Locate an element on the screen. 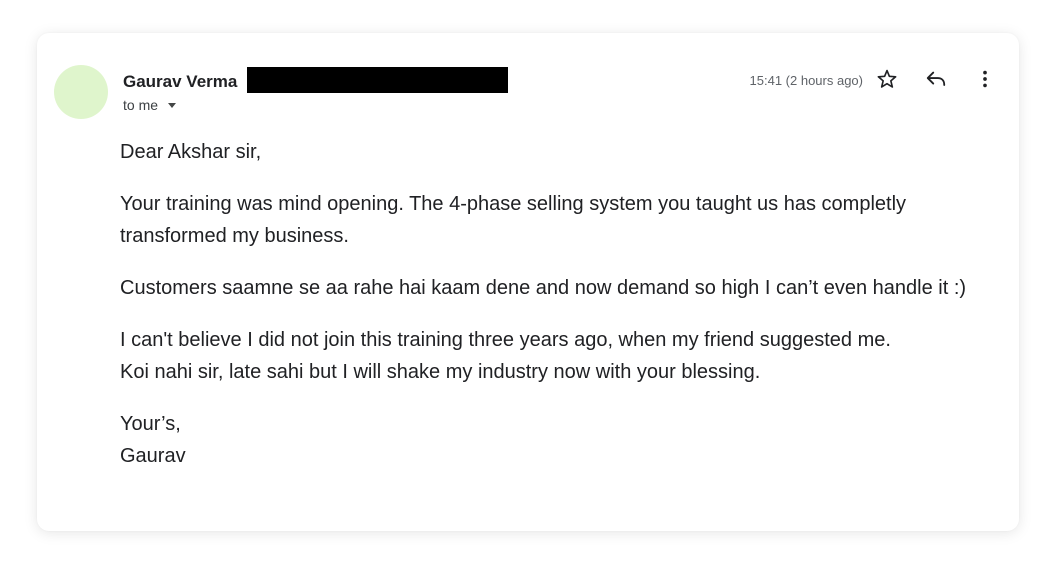 Image resolution: width=1056 pixels, height=573 pixels. star-button is located at coordinates (887, 81).